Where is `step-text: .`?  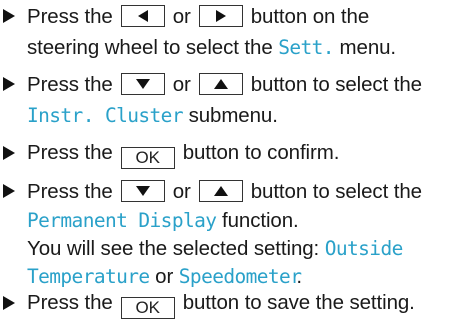 step-text: . is located at coordinates (299, 276).